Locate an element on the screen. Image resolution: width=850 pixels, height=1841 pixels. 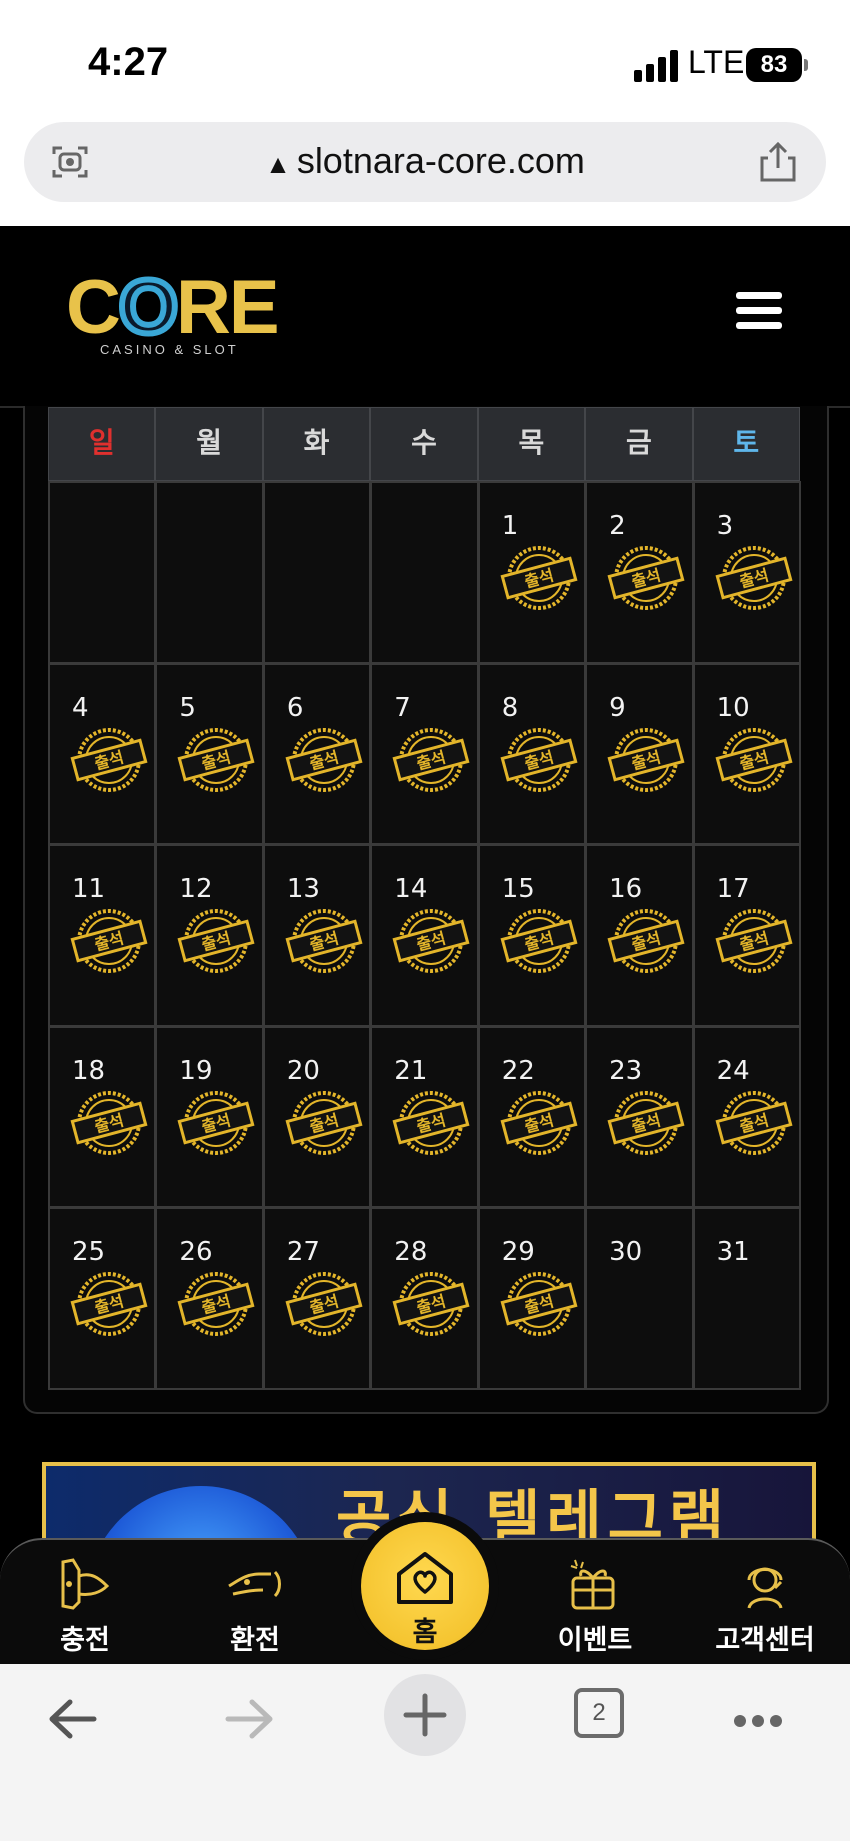
nav-exchange-label: 환전 is located at coordinates (255, 1640).